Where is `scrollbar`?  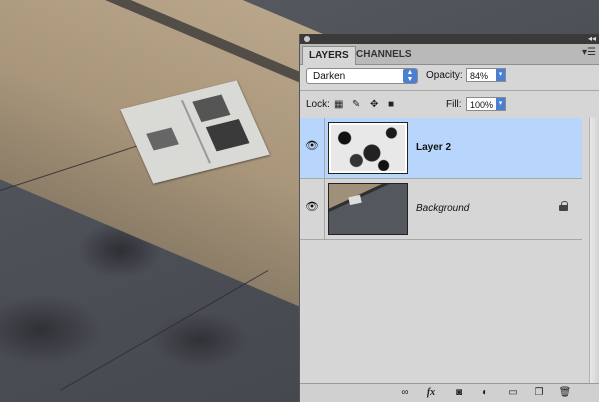
scrollbar is located at coordinates (594, 252).